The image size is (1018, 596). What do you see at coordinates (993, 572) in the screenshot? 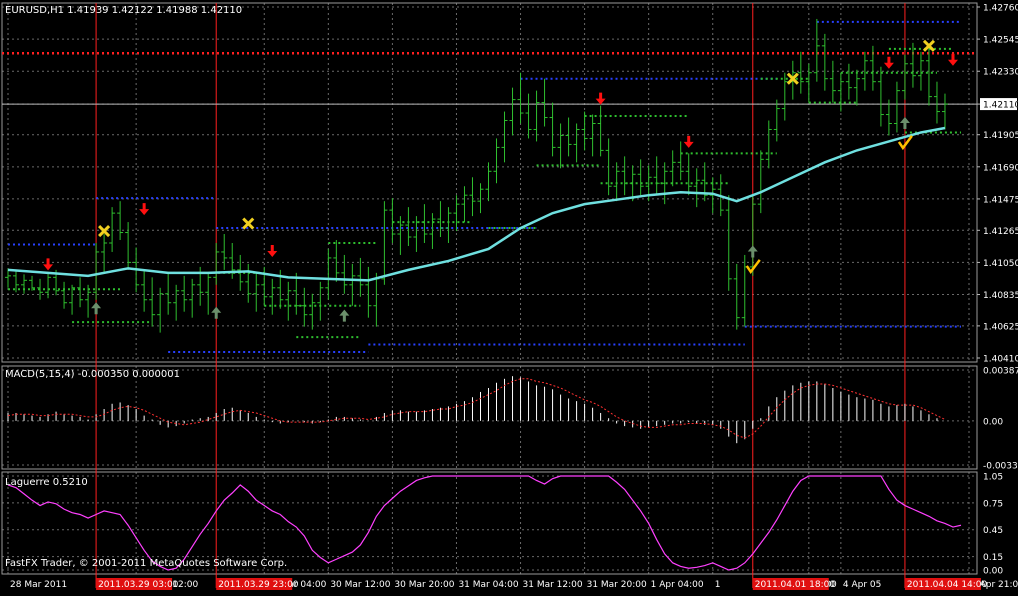
I see `laguerre-axis-label: 0.00` at bounding box center [993, 572].